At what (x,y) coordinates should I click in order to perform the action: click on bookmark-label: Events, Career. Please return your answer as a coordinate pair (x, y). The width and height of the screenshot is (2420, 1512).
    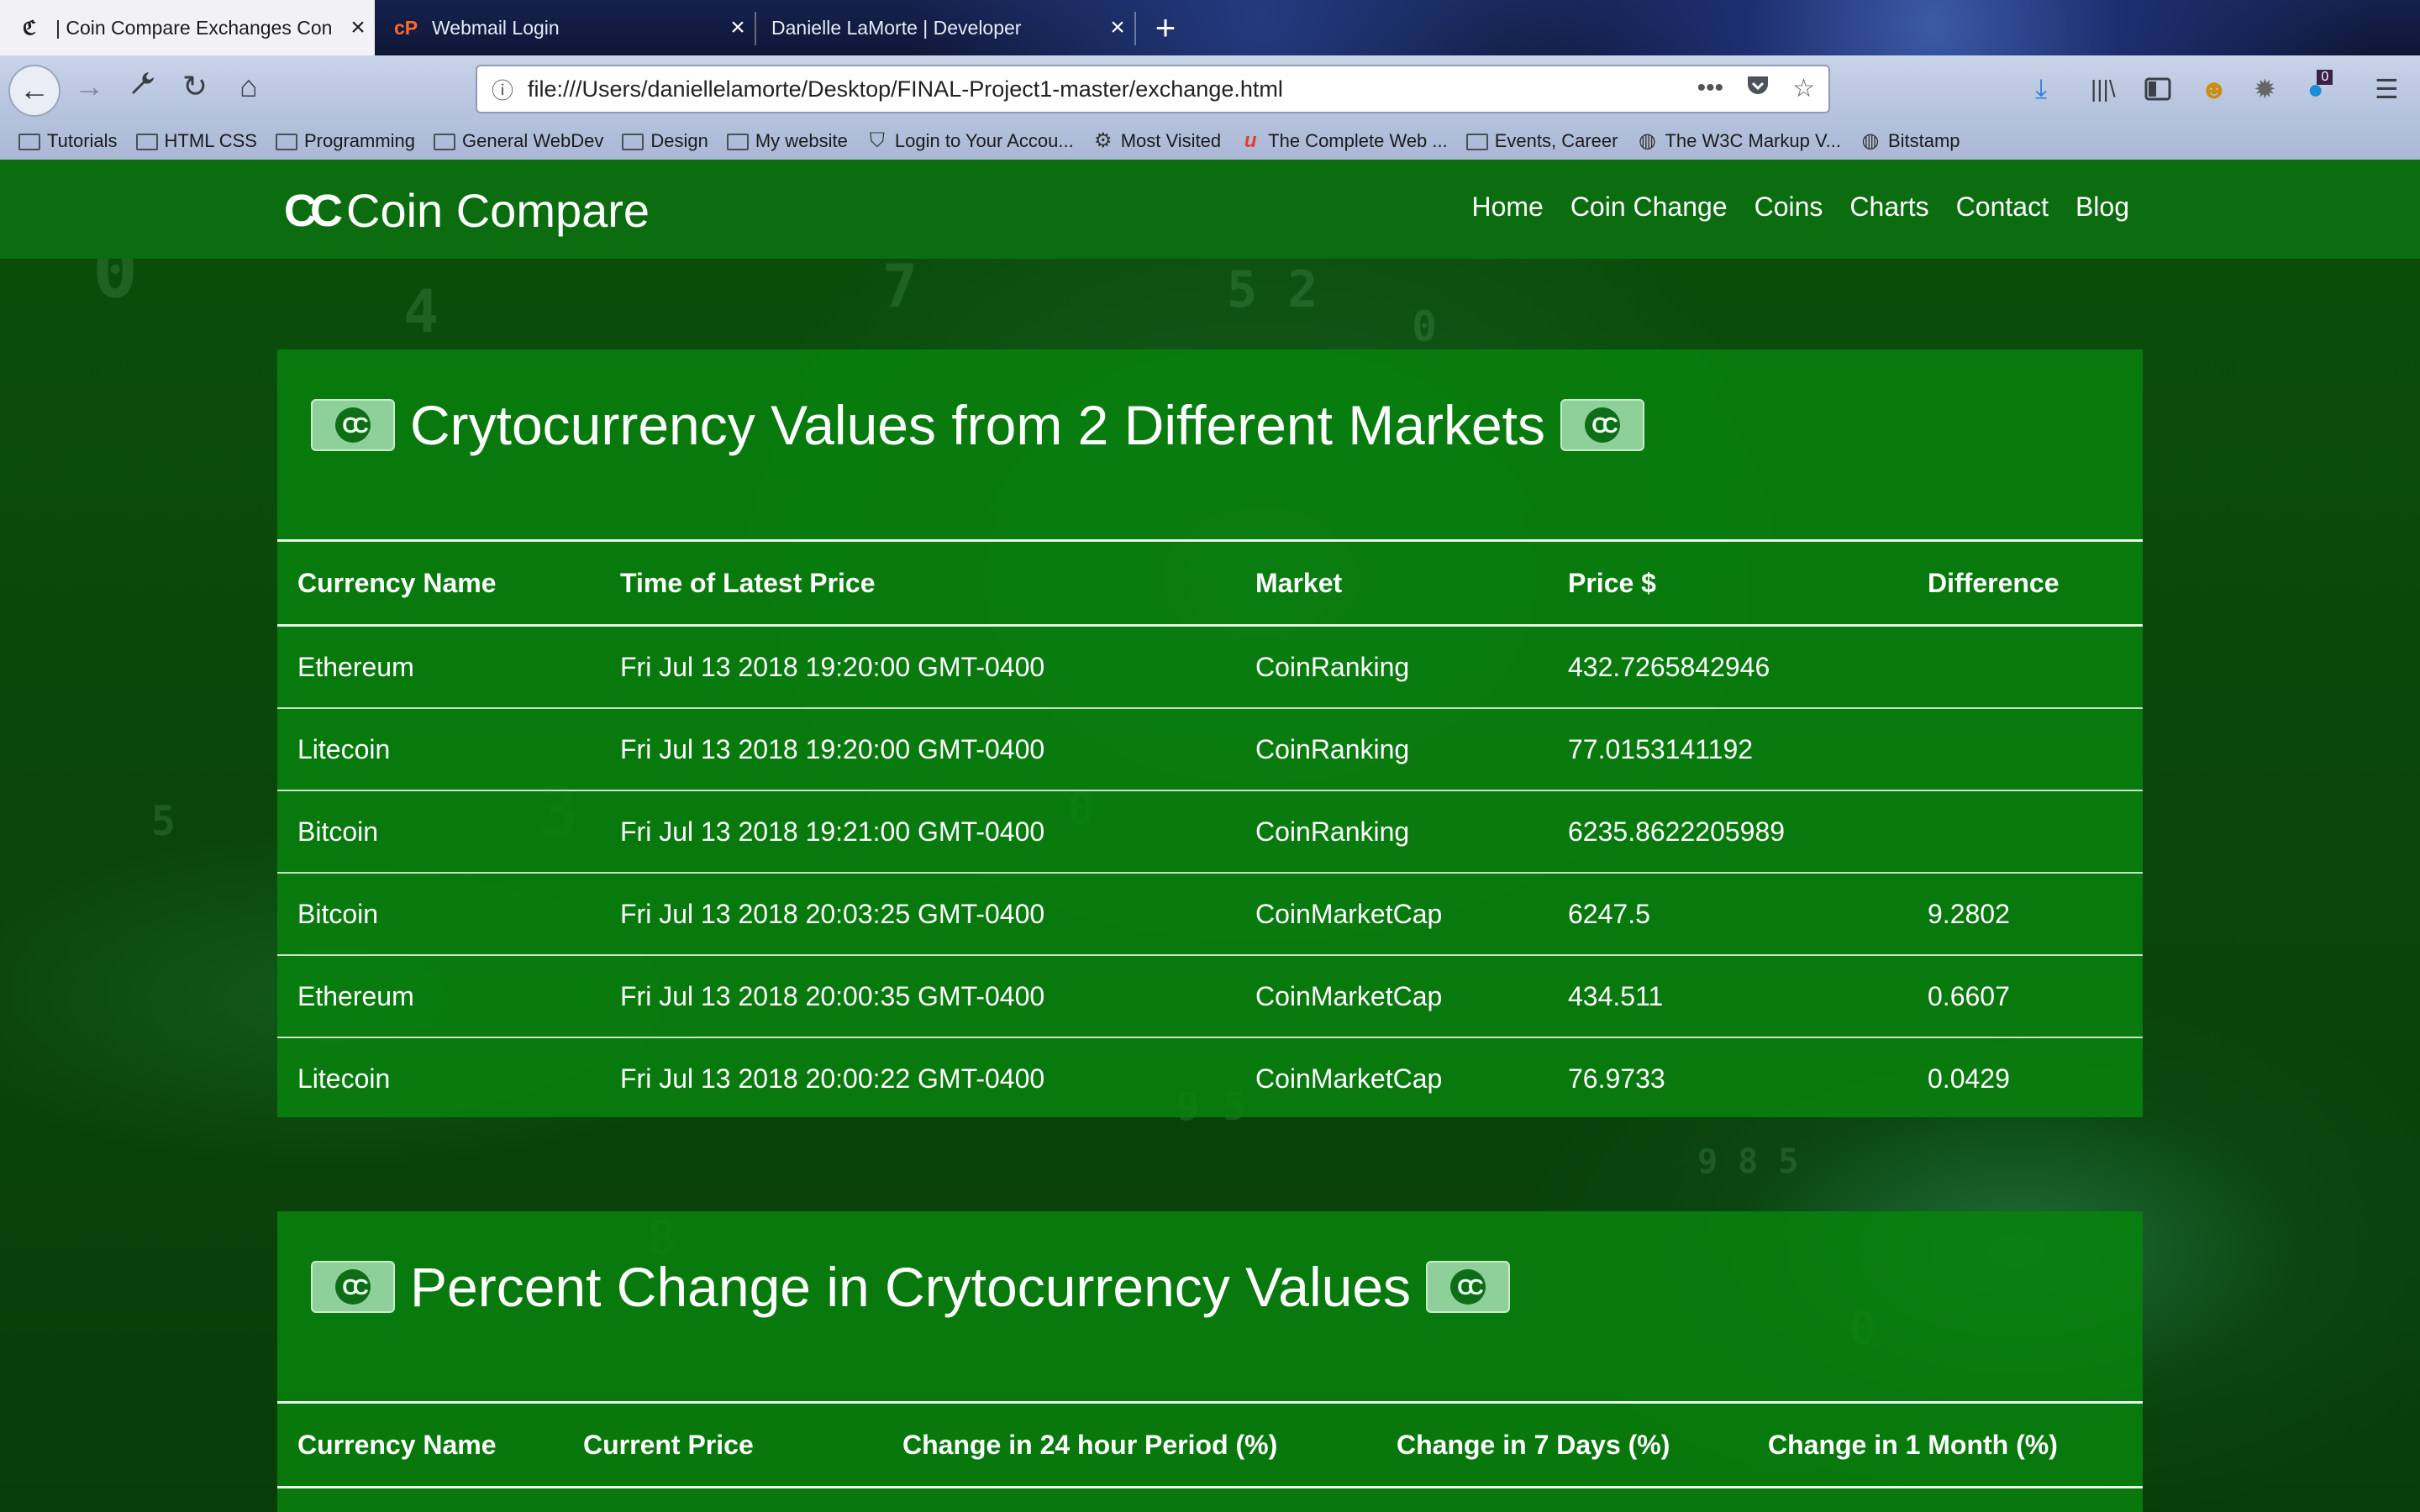
    Looking at the image, I should click on (1556, 140).